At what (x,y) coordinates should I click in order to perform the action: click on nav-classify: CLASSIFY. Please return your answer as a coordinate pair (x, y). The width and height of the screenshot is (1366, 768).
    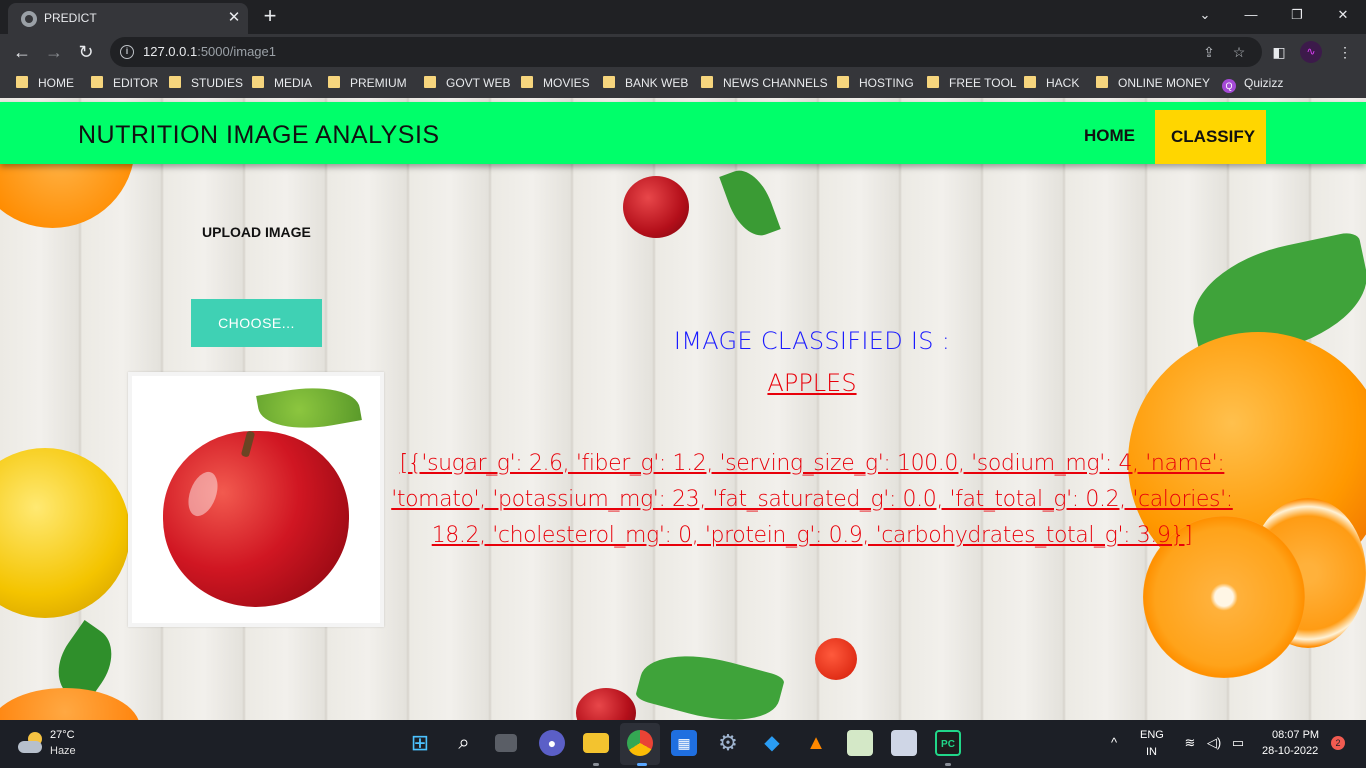
    Looking at the image, I should click on (1210, 137).